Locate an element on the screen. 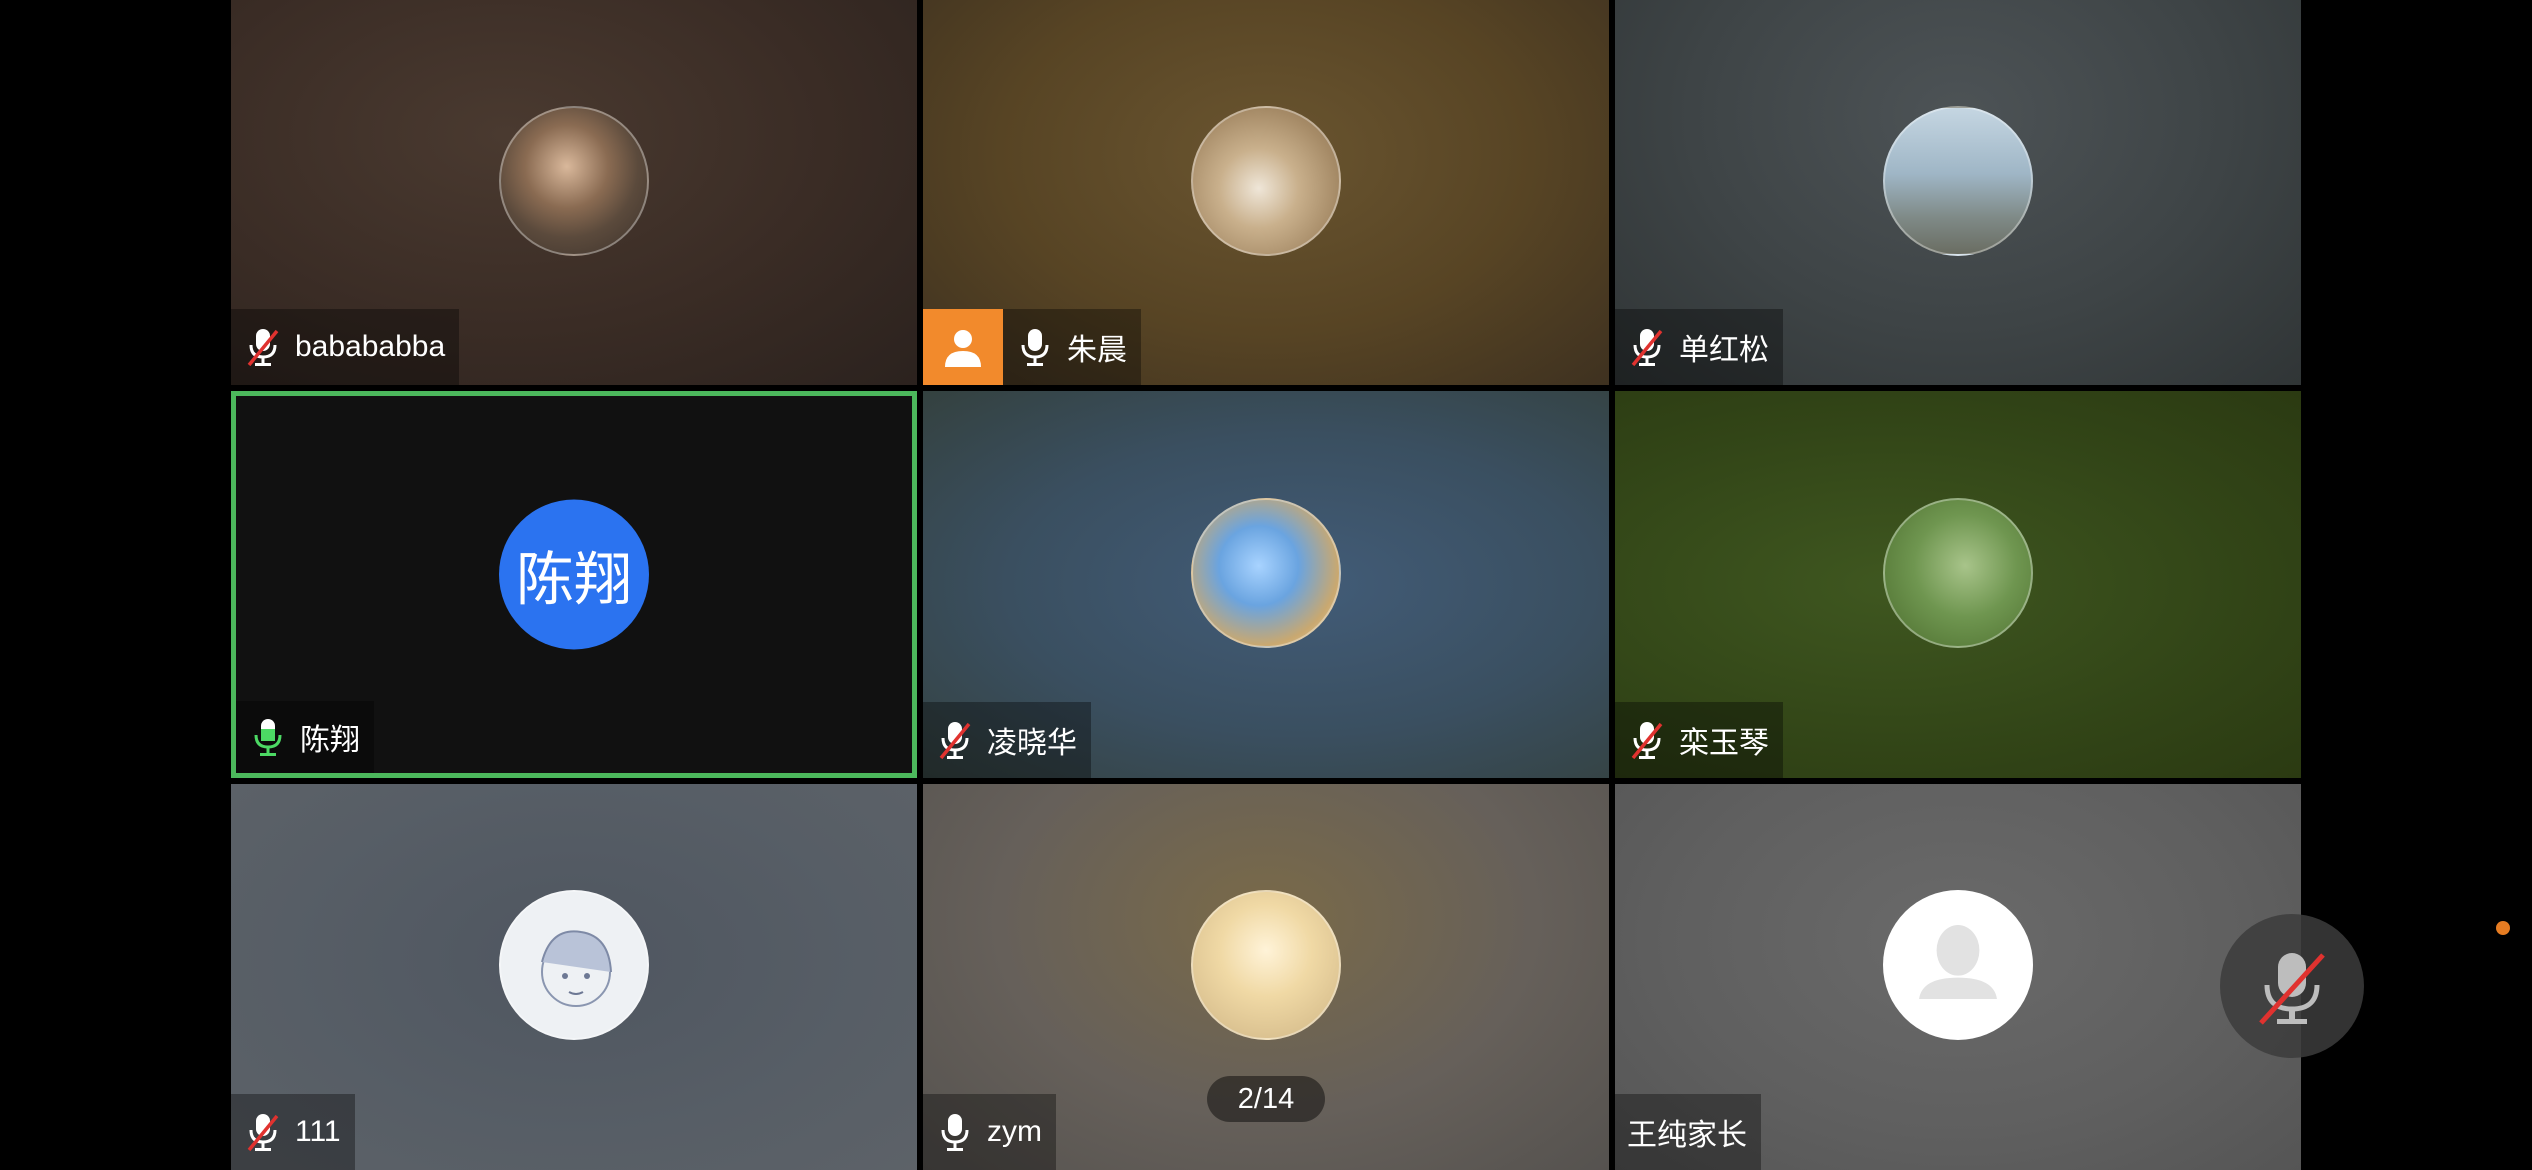  participant-label: 王纯家长 is located at coordinates (1688, 1132).